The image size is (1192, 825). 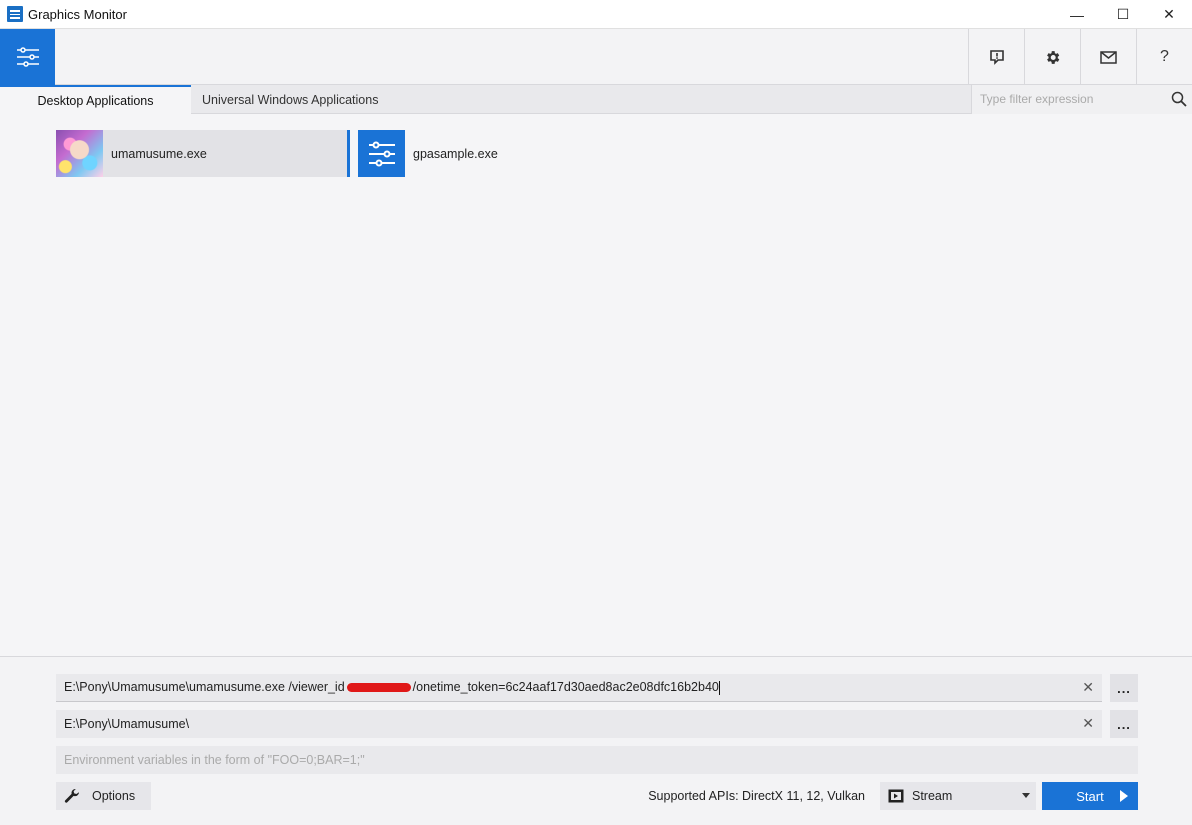 I want to click on capture-mode-value: Stream, so click(x=932, y=796).